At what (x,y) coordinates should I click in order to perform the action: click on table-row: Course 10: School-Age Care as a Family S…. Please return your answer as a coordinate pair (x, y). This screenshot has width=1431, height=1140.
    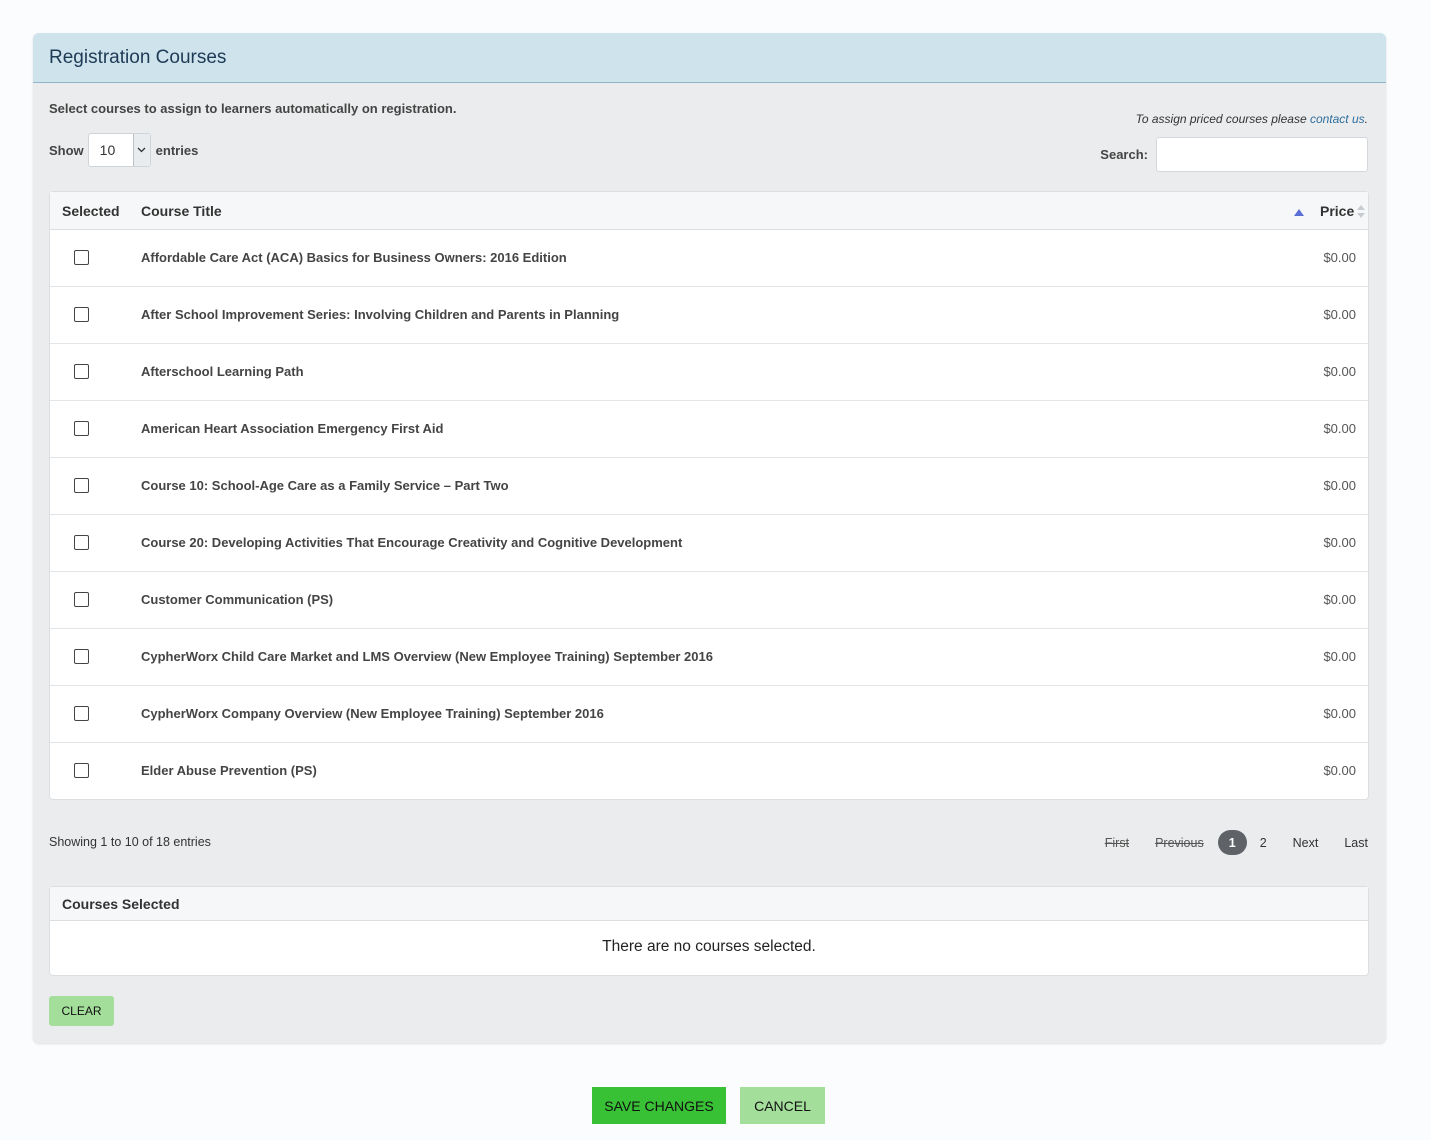
    Looking at the image, I should click on (709, 486).